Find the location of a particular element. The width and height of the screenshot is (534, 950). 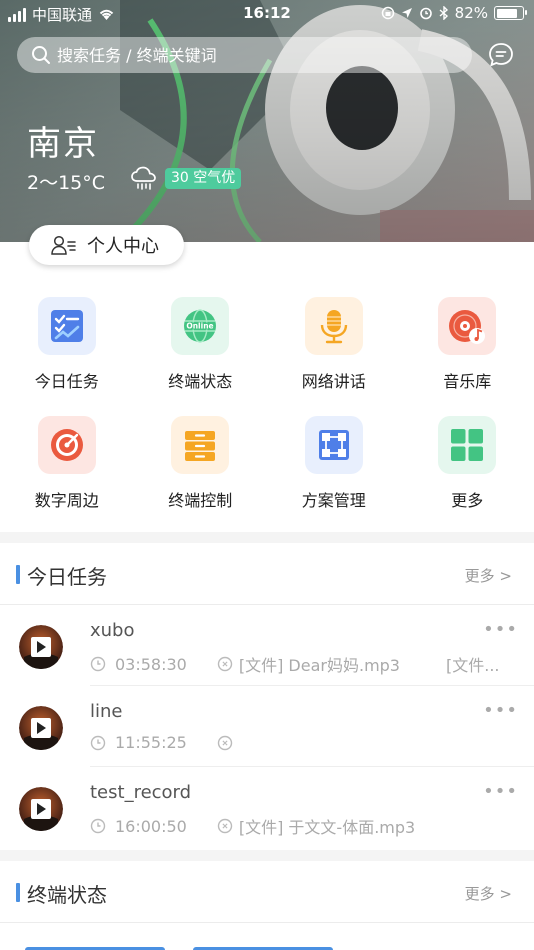

grid-label: 数字周边 is located at coordinates (66, 500).